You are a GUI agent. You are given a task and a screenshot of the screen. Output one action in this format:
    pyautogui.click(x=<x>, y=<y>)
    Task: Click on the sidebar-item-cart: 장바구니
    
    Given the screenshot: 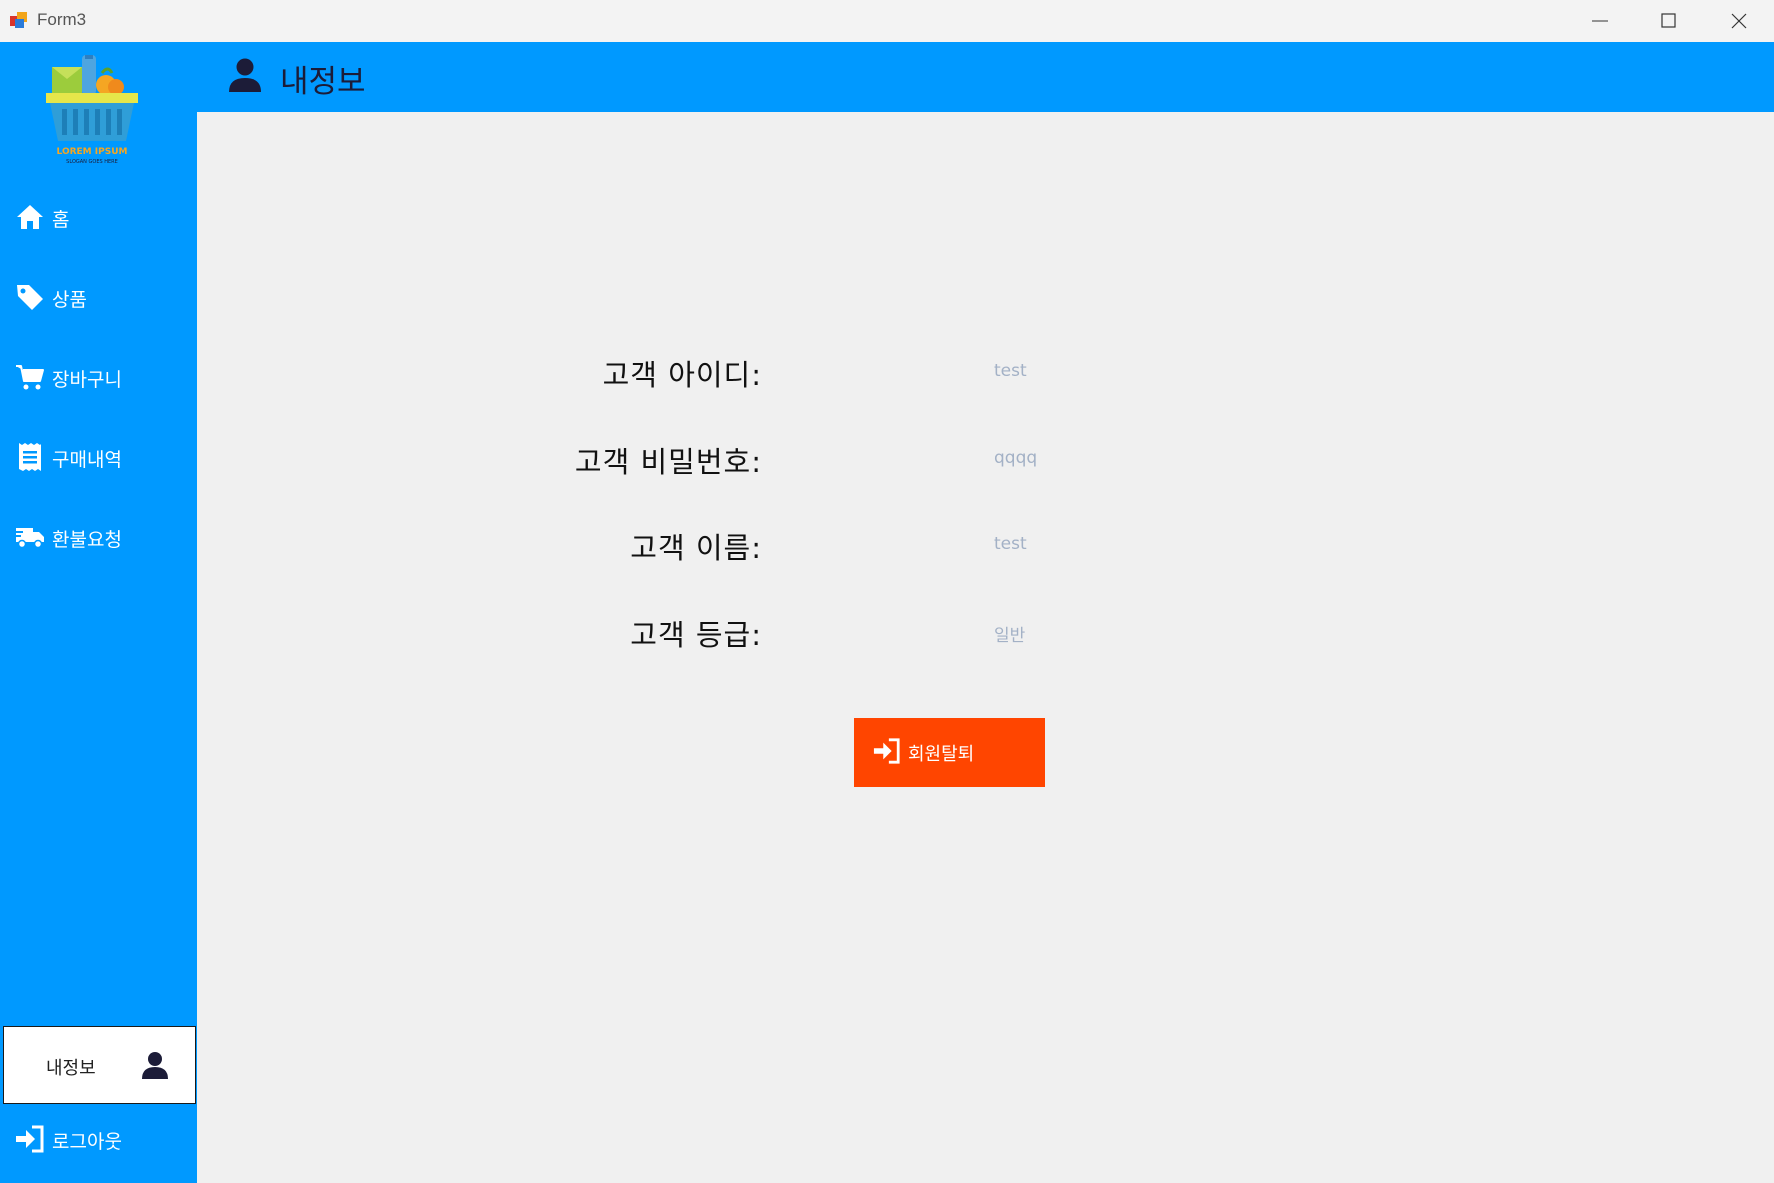 What is the action you would take?
    pyautogui.click(x=98, y=377)
    